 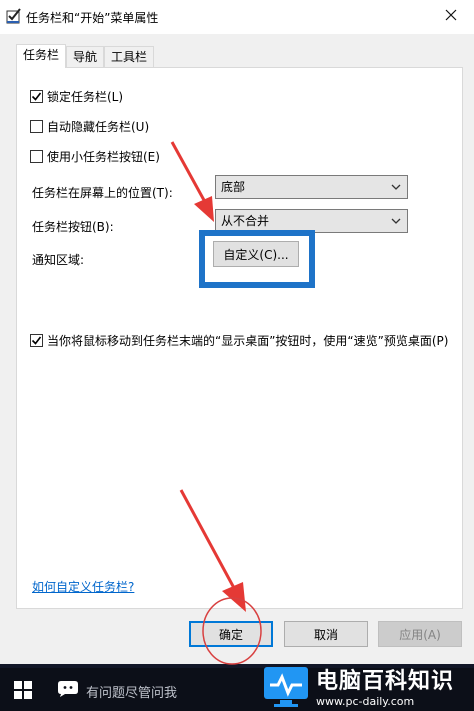 What do you see at coordinates (311, 187) in the screenshot?
I see `position-select: 底部` at bounding box center [311, 187].